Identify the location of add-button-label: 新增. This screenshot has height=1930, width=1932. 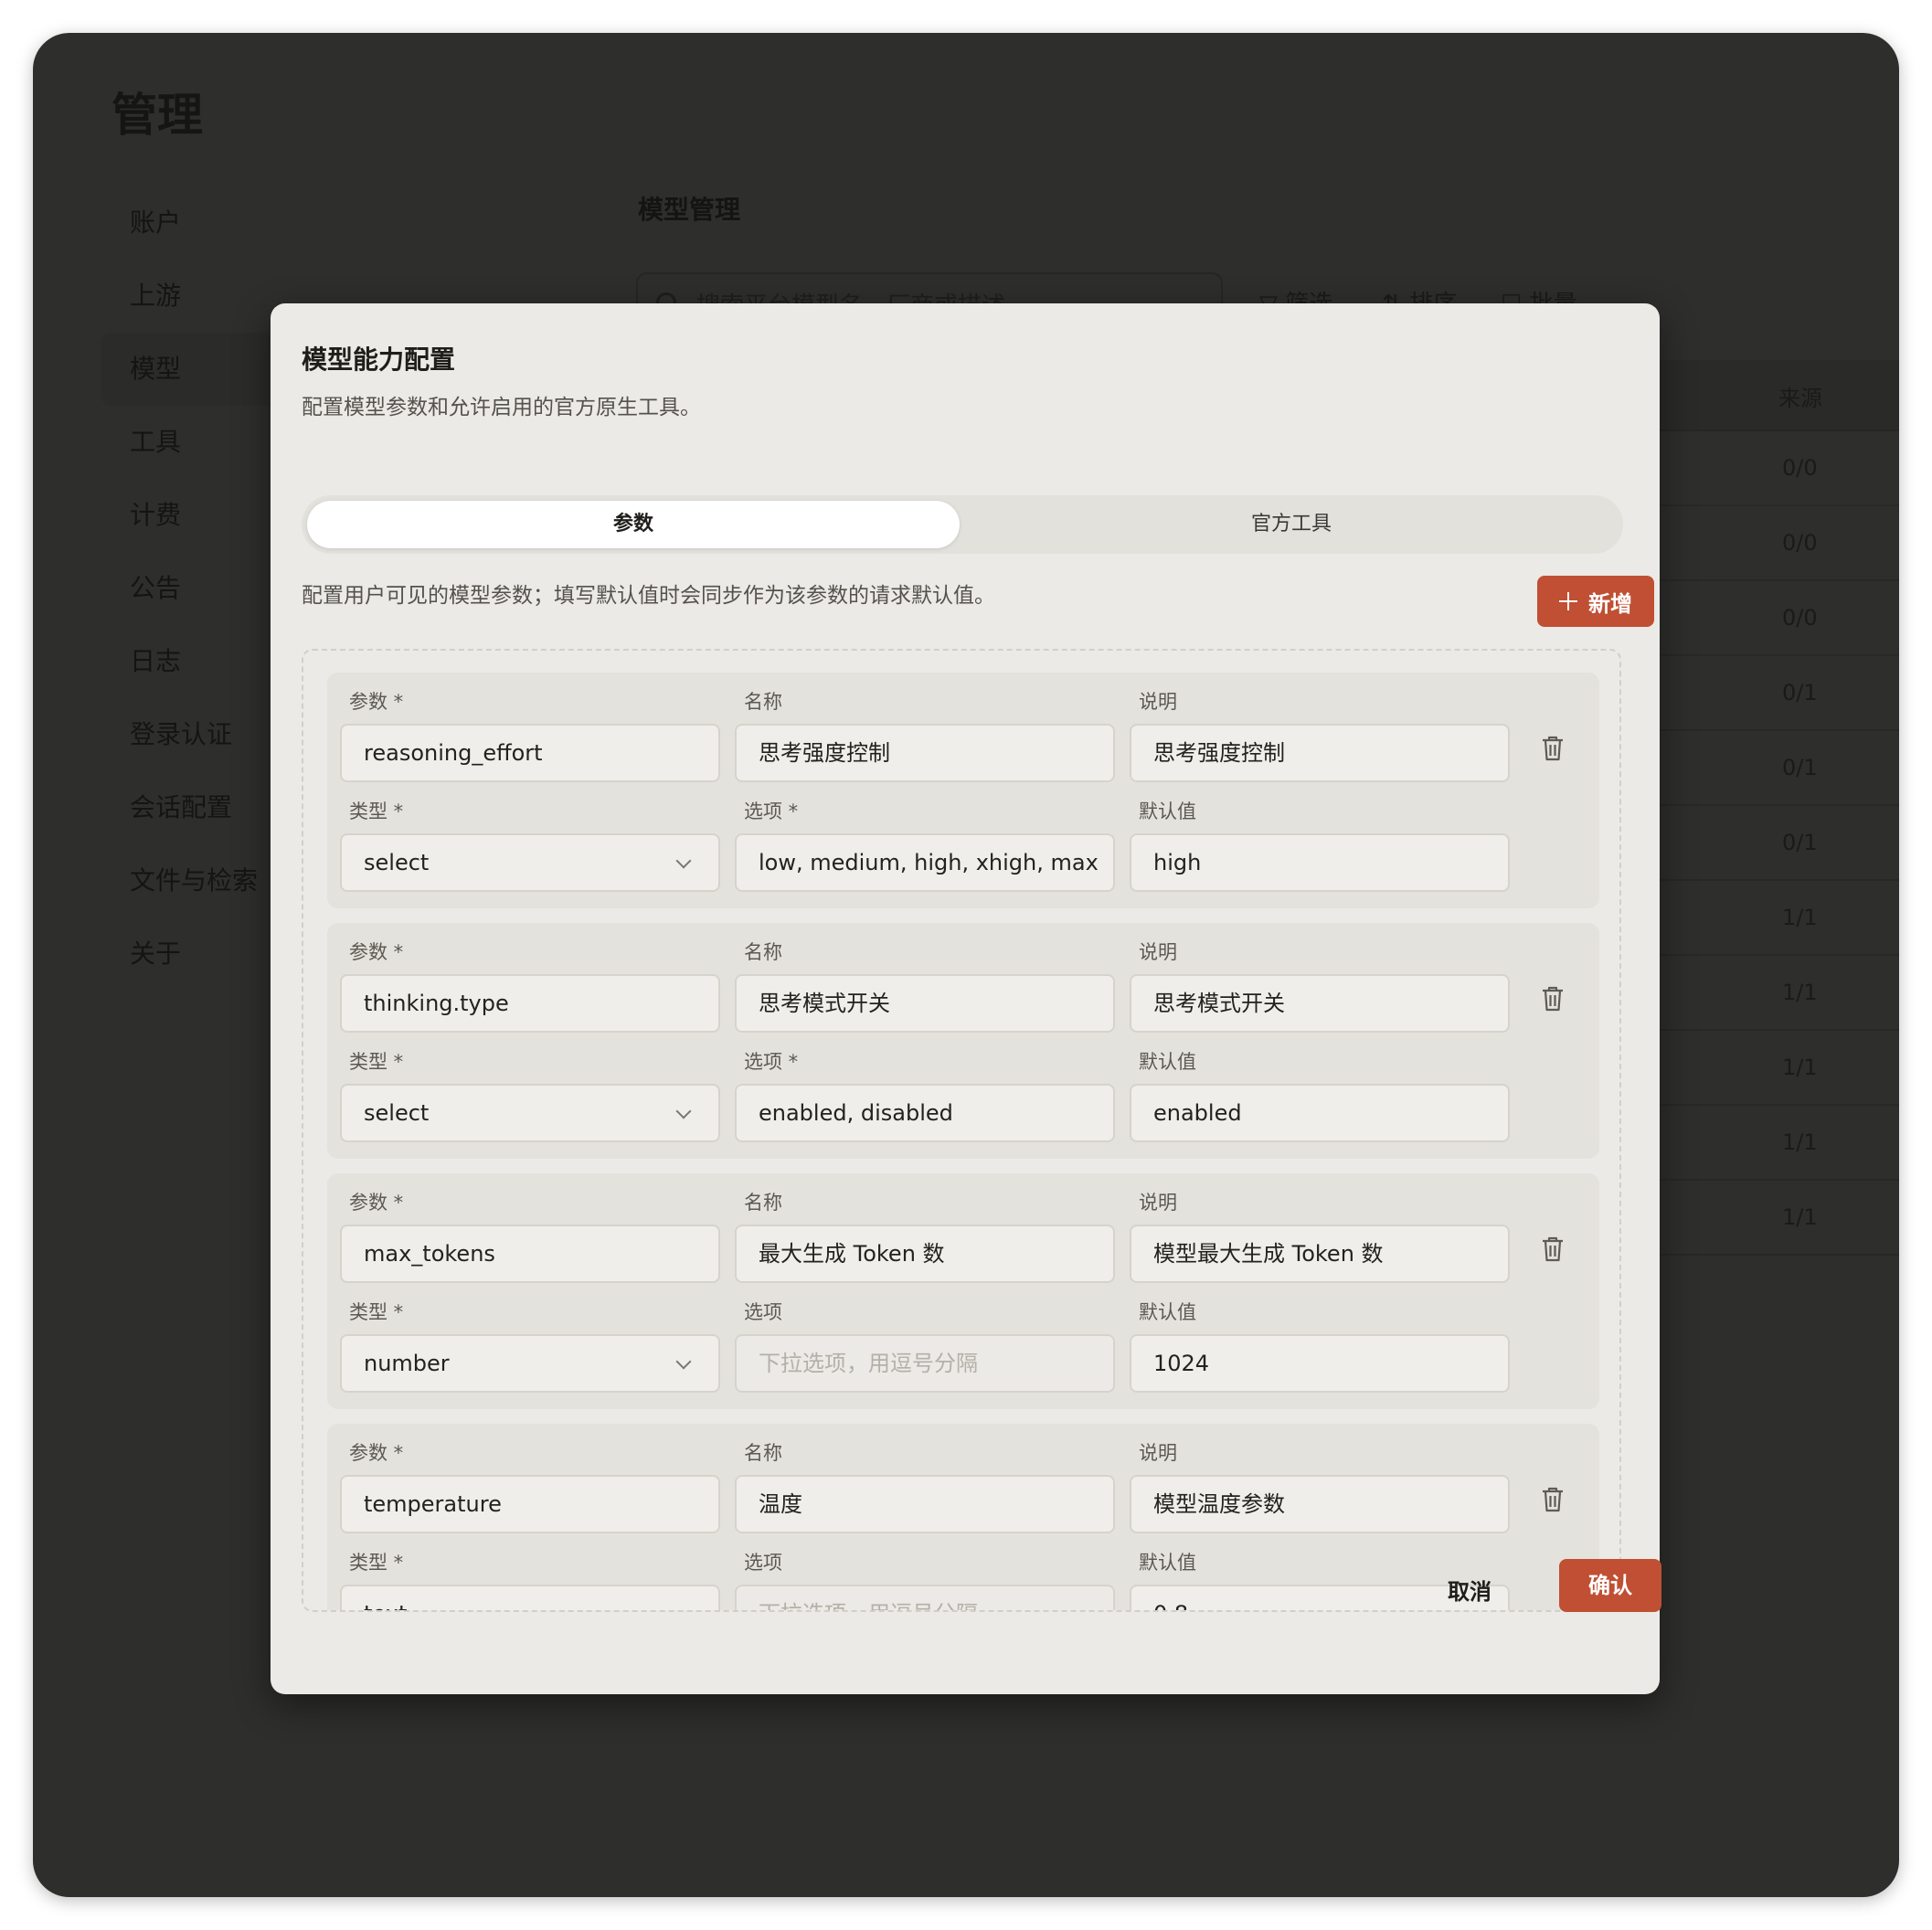
(1610, 603).